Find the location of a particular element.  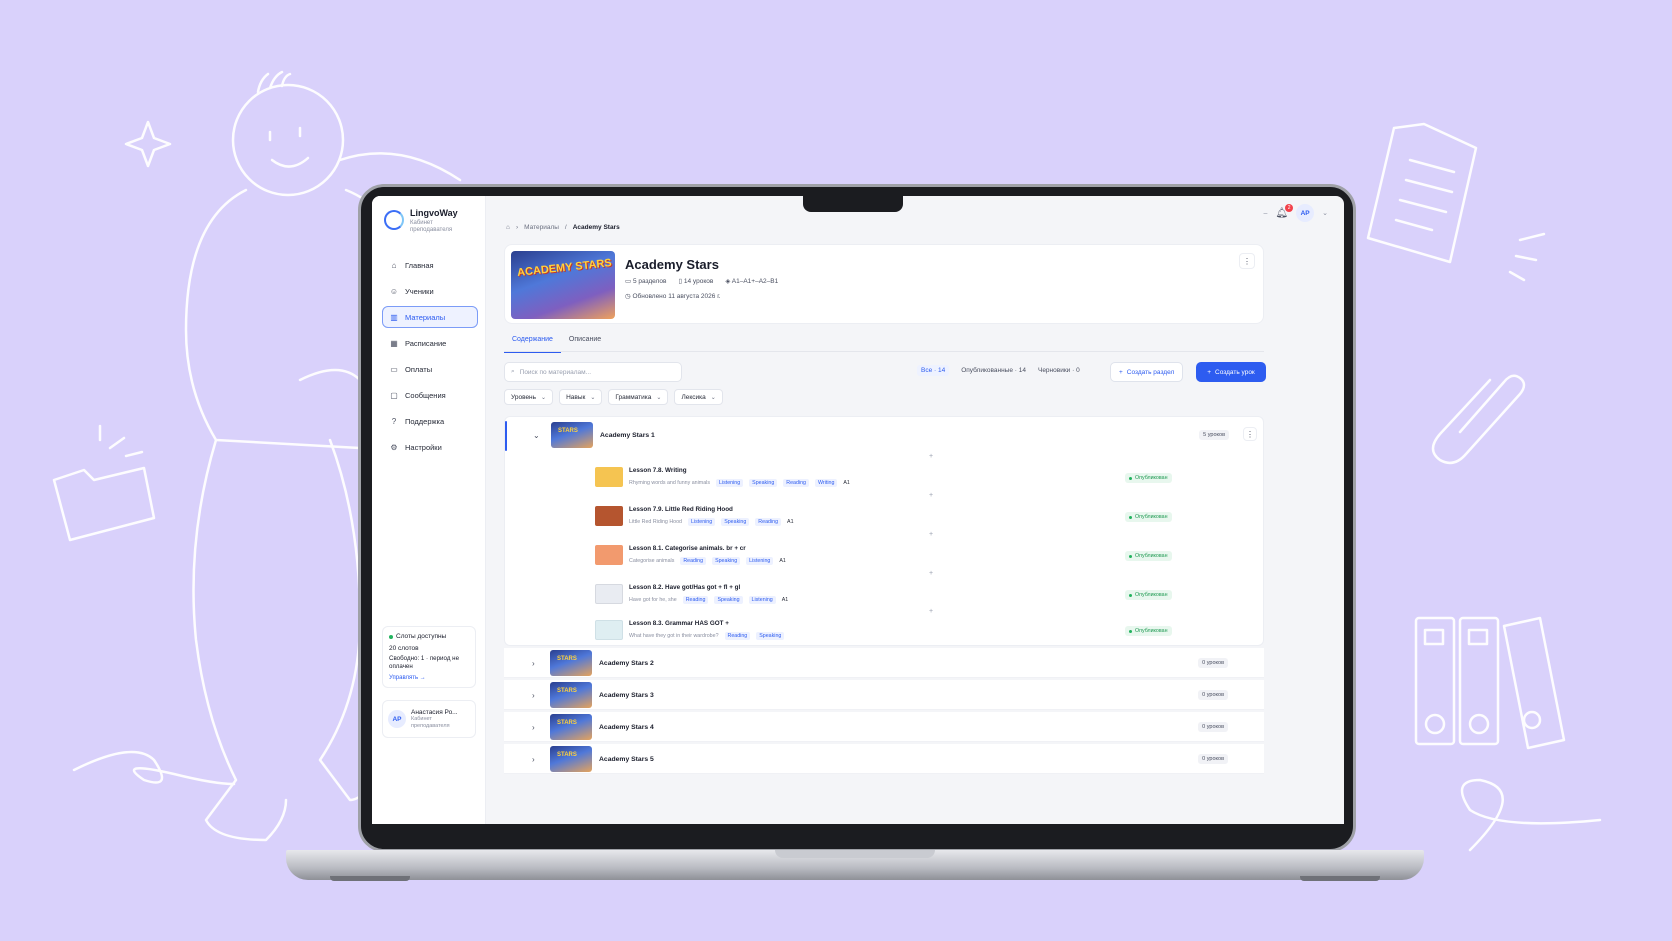

sidebar-item-payments: ▭ Оплаты is located at coordinates (430, 369).